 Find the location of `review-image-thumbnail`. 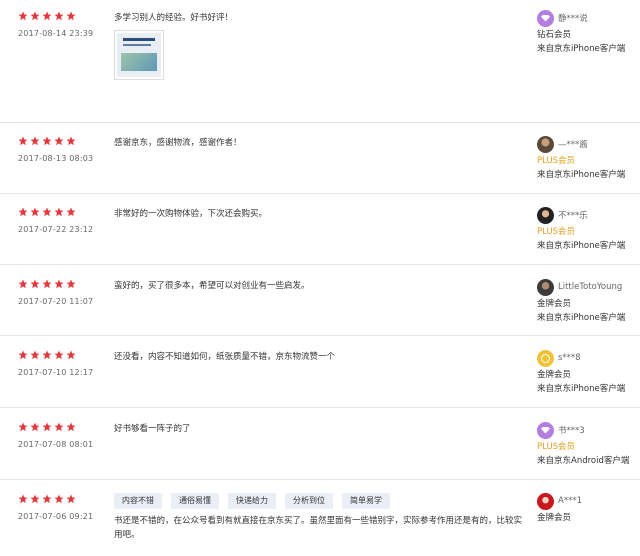

review-image-thumbnail is located at coordinates (139, 55).